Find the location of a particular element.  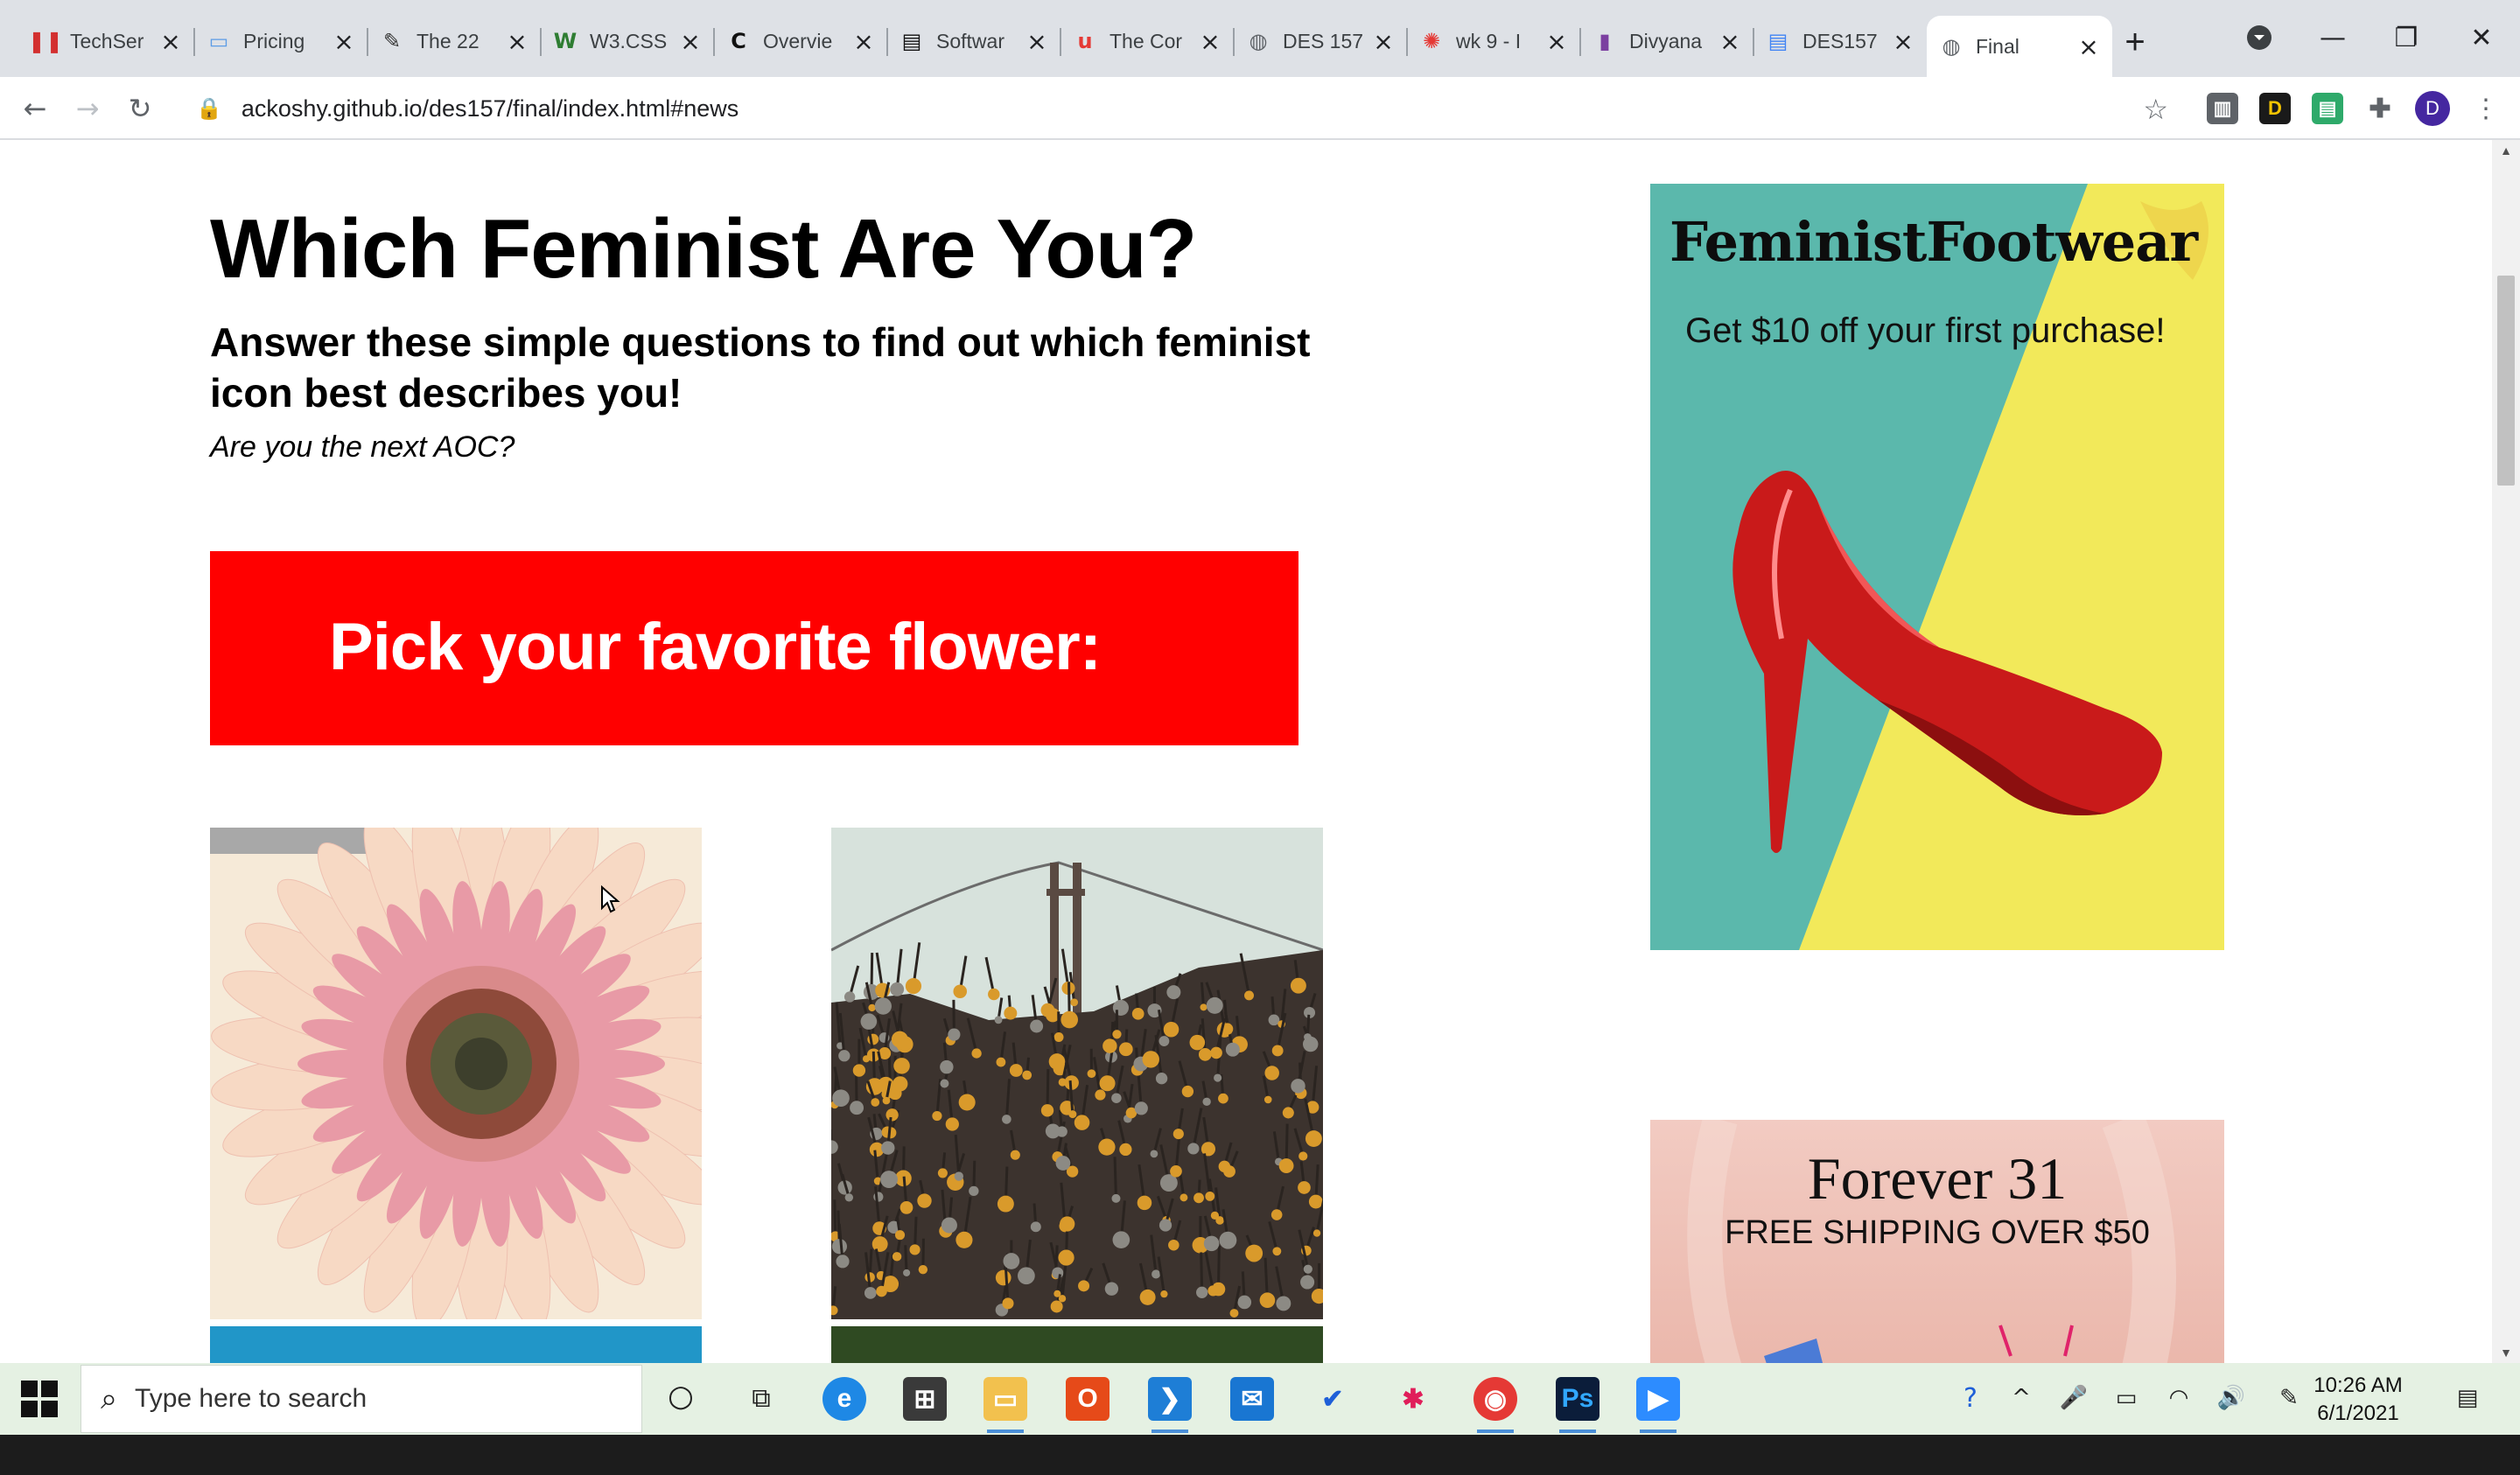

scroll-thumb is located at coordinates (2506, 381).